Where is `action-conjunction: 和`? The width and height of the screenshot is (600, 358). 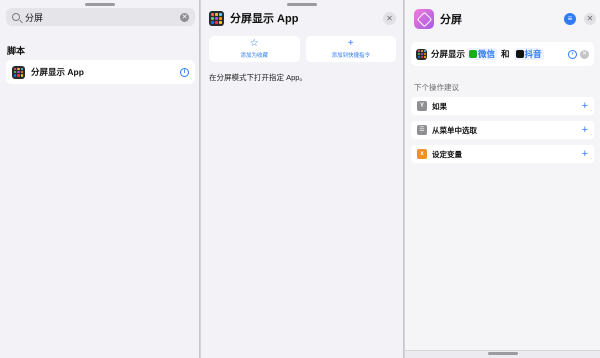
action-conjunction: 和 is located at coordinates (505, 54).